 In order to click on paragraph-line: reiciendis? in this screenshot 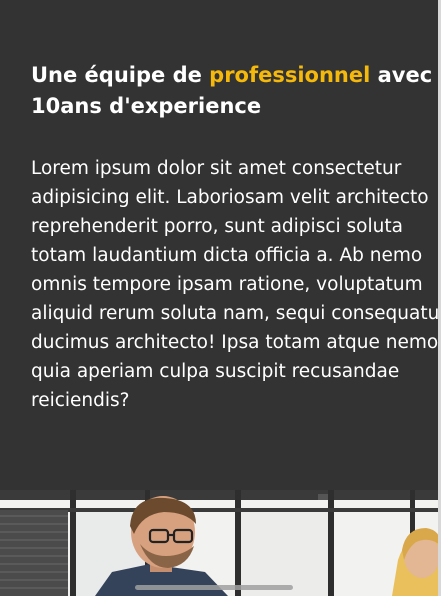, I will do `click(80, 400)`.